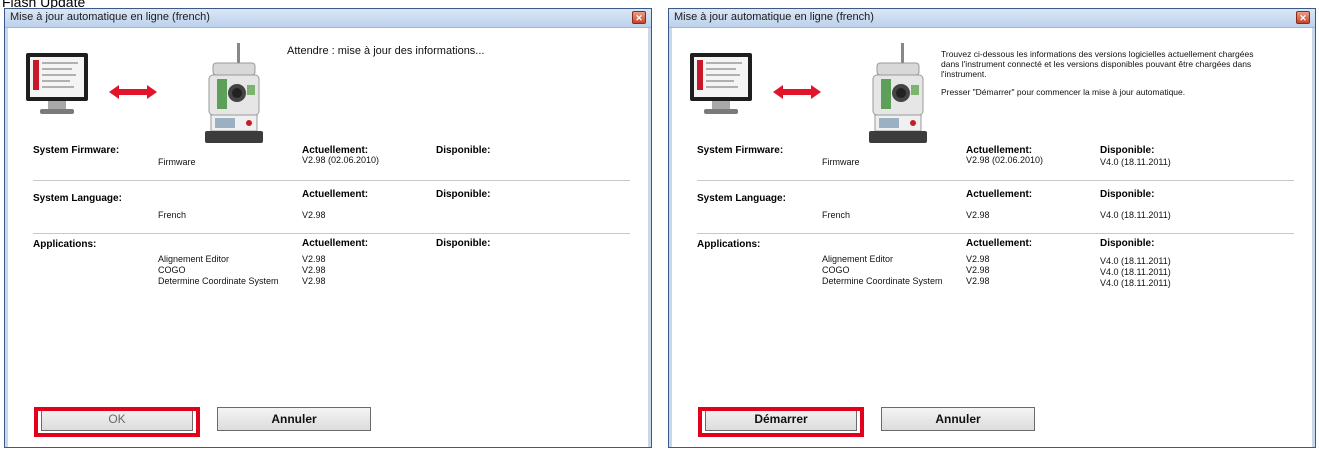  Describe the element at coordinates (1135, 162) in the screenshot. I see `firmware-available: V4.0 (18.11.2011)` at that location.